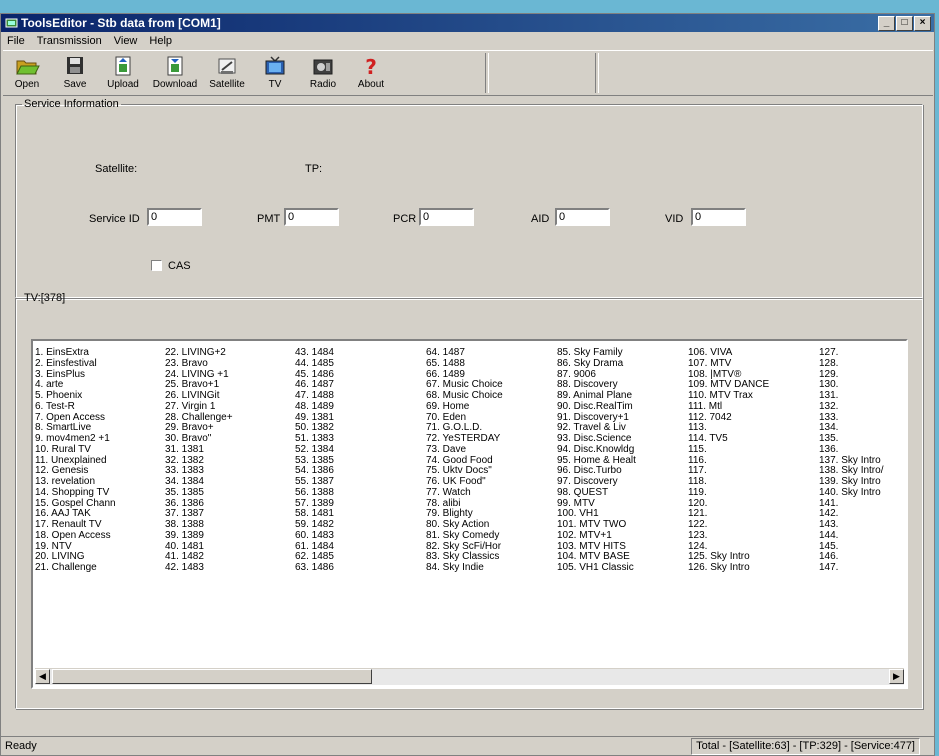 The width and height of the screenshot is (939, 756). I want to click on list-item: 57. 1389, so click(360, 503).